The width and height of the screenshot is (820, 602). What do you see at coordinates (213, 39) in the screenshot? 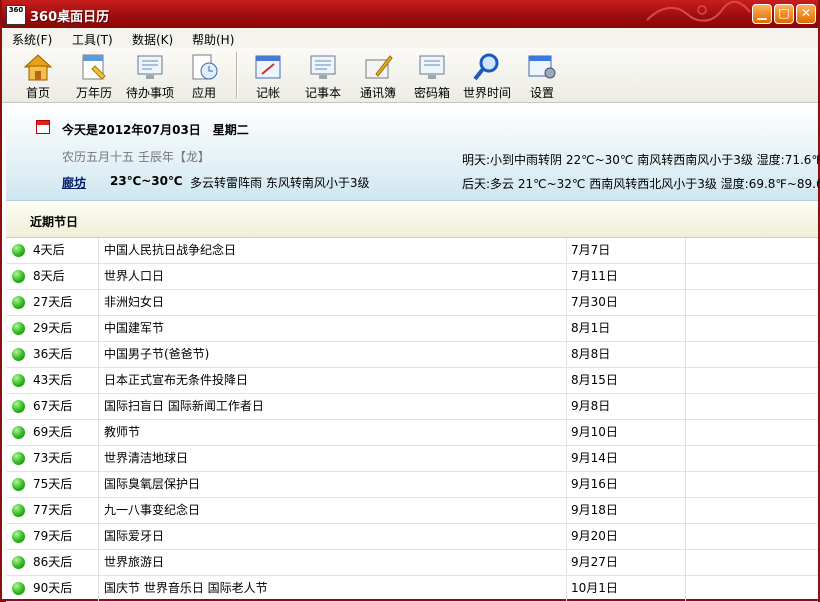
I see `menu-help: 帮助(H)` at bounding box center [213, 39].